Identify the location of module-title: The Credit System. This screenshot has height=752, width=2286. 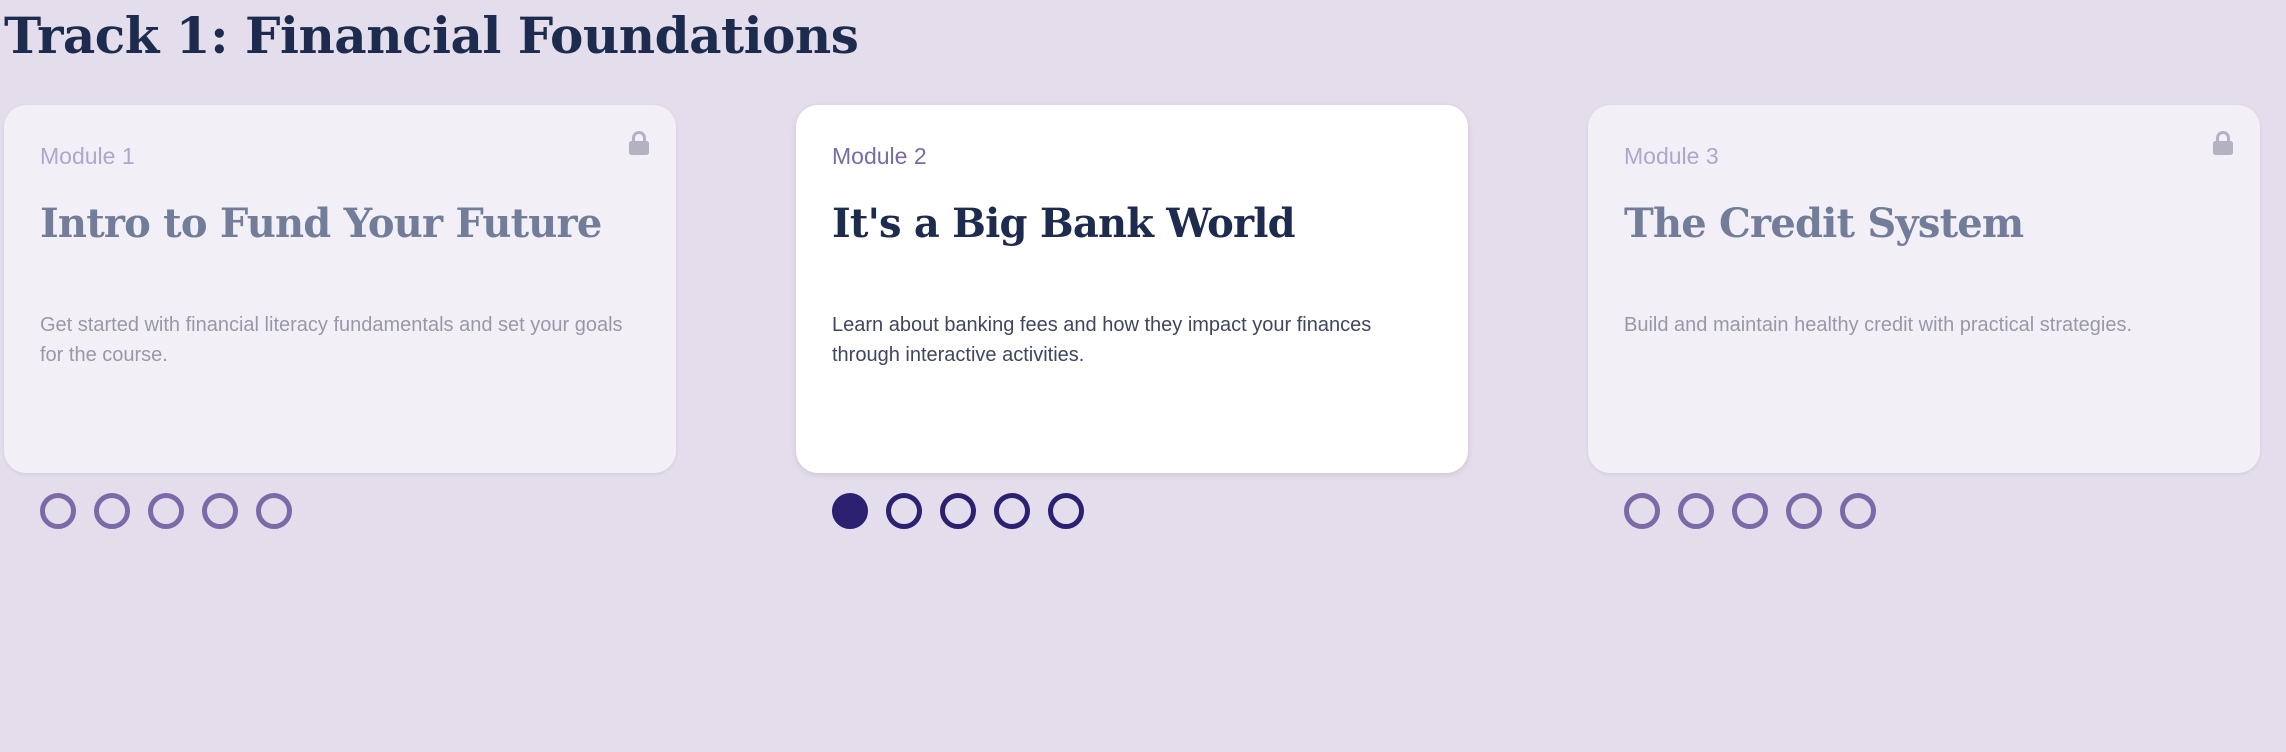
(1824, 223).